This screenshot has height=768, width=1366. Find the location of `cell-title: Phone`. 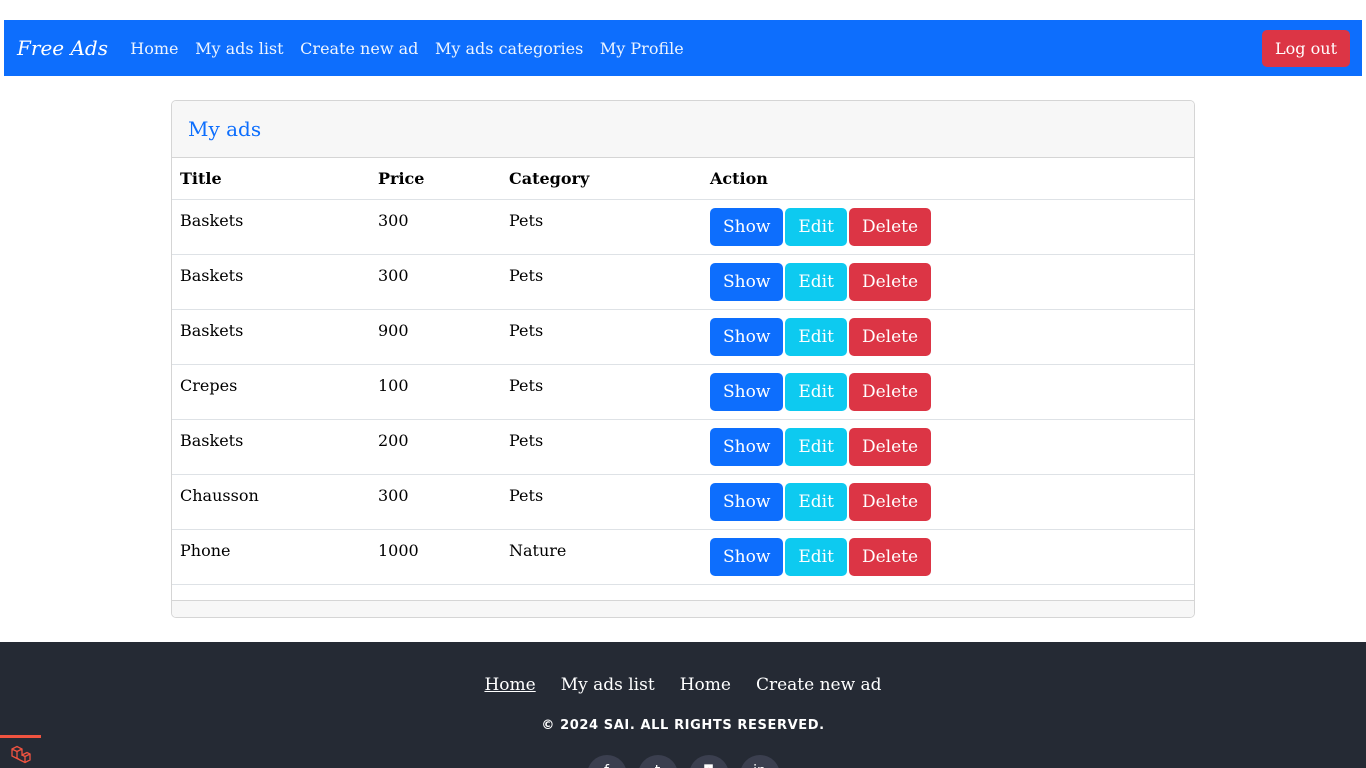

cell-title: Phone is located at coordinates (271, 557).